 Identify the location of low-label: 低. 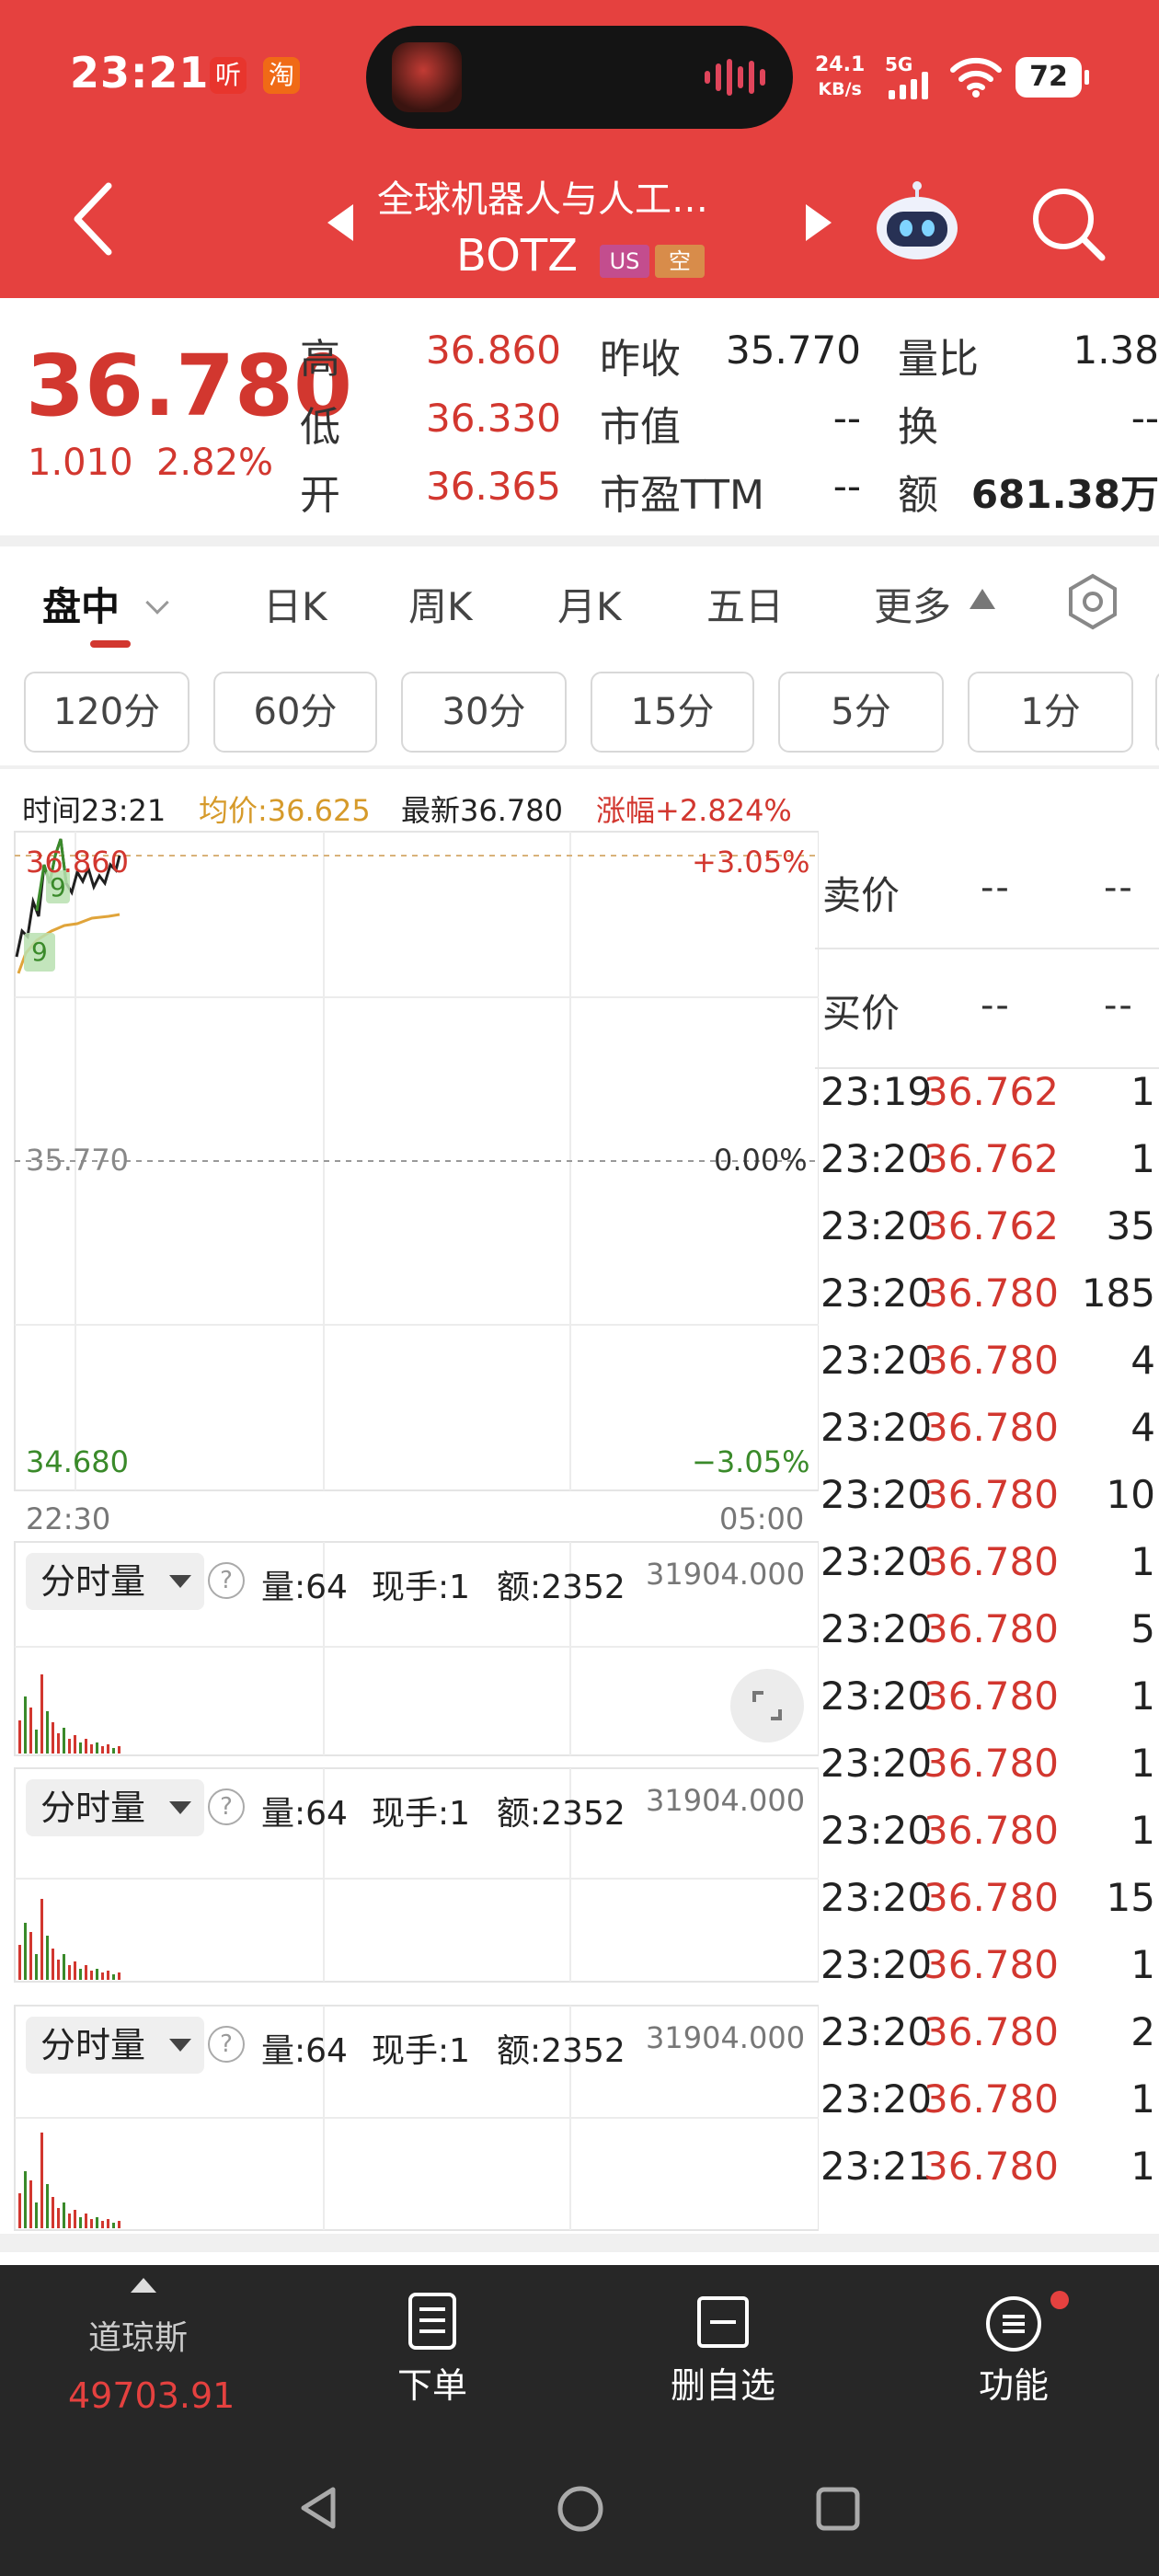
(320, 427).